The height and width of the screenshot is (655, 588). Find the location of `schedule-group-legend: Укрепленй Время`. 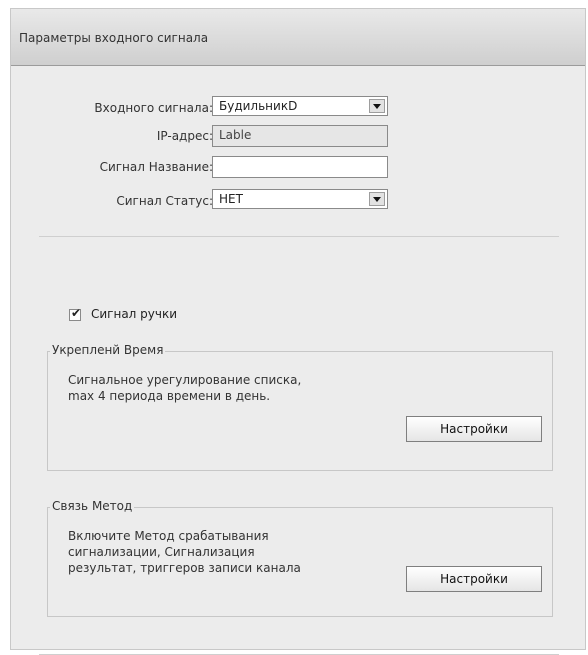

schedule-group-legend: Укрепленй Время is located at coordinates (108, 350).